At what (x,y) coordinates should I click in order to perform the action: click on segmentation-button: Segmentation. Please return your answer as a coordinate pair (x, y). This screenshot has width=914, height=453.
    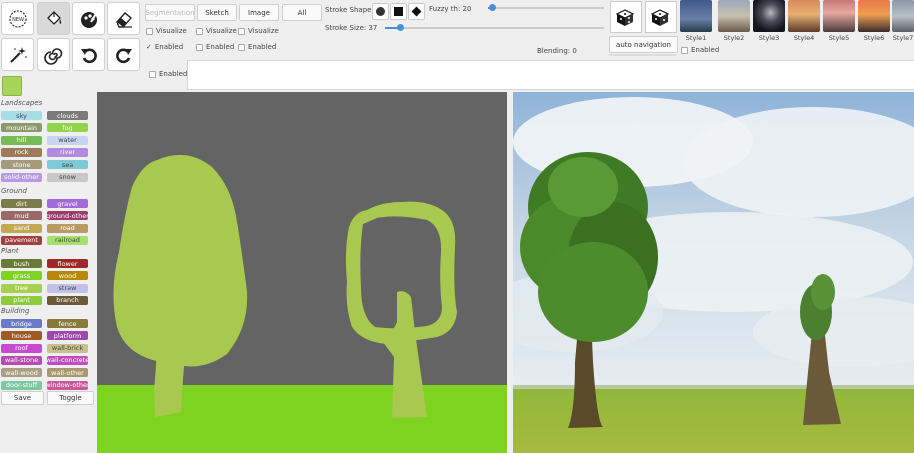
    Looking at the image, I should click on (170, 12).